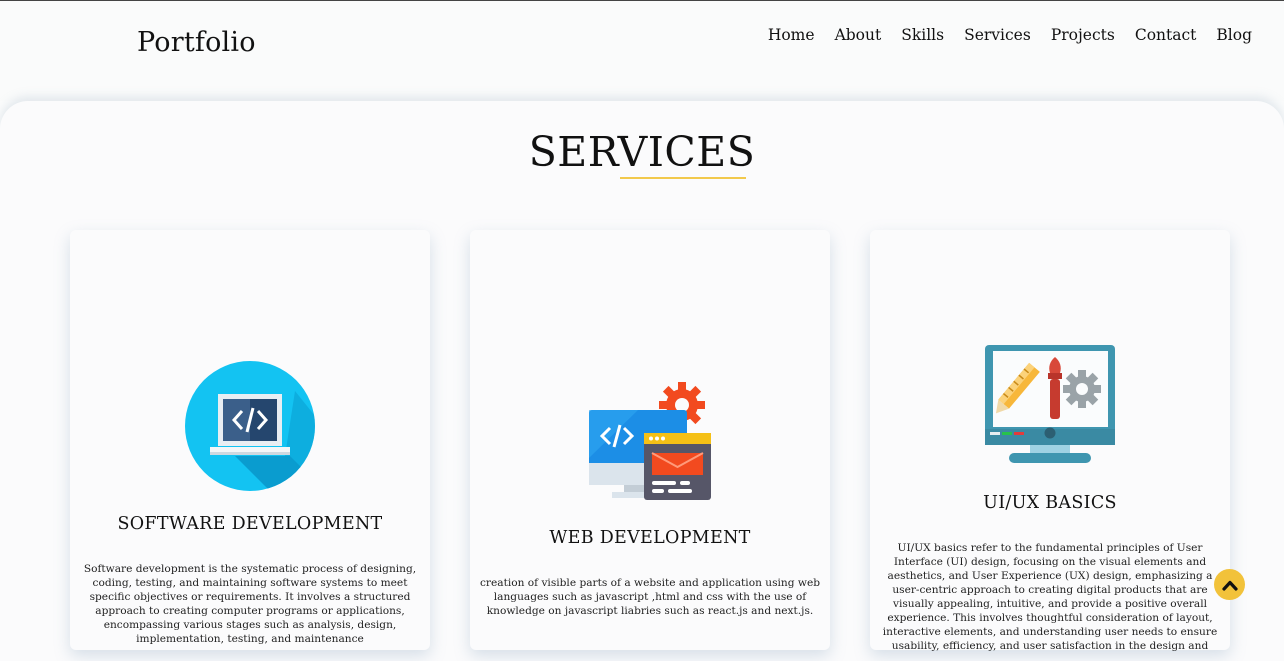  I want to click on nav-about: About, so click(858, 35).